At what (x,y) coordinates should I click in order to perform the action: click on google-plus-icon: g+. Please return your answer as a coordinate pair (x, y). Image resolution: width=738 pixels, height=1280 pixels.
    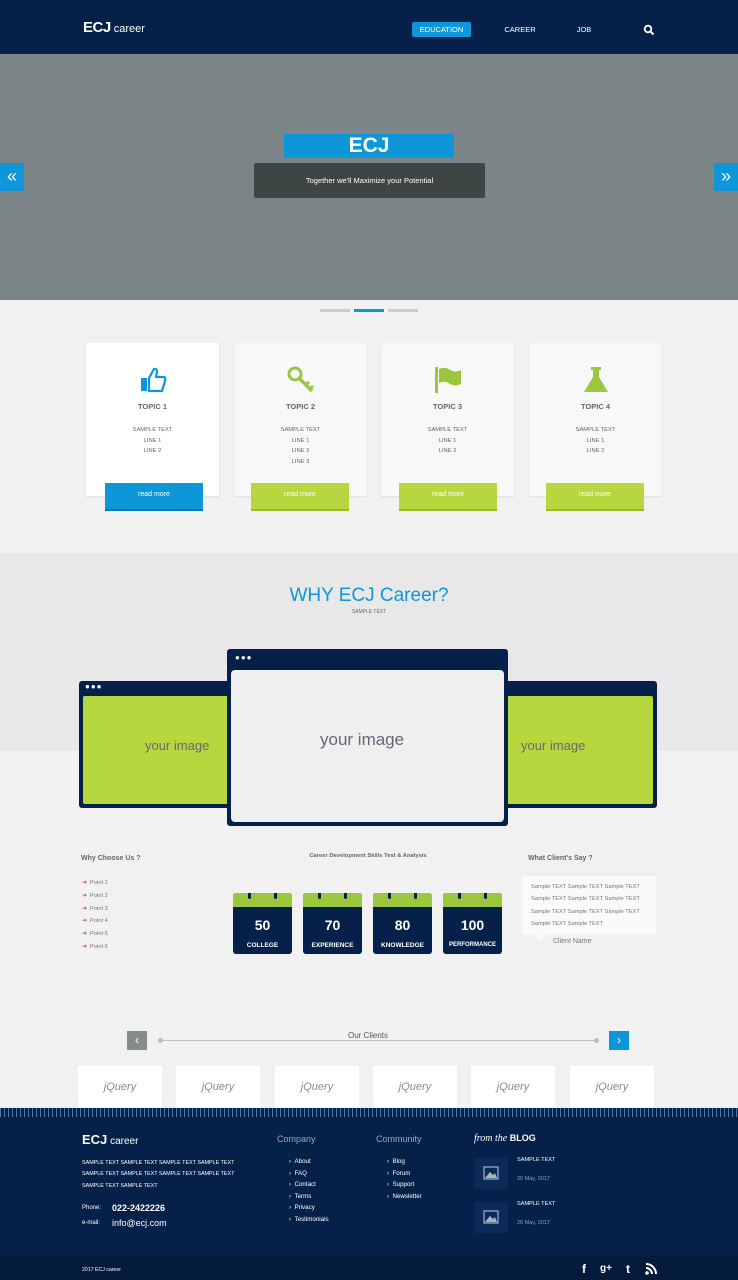
    Looking at the image, I should click on (606, 1269).